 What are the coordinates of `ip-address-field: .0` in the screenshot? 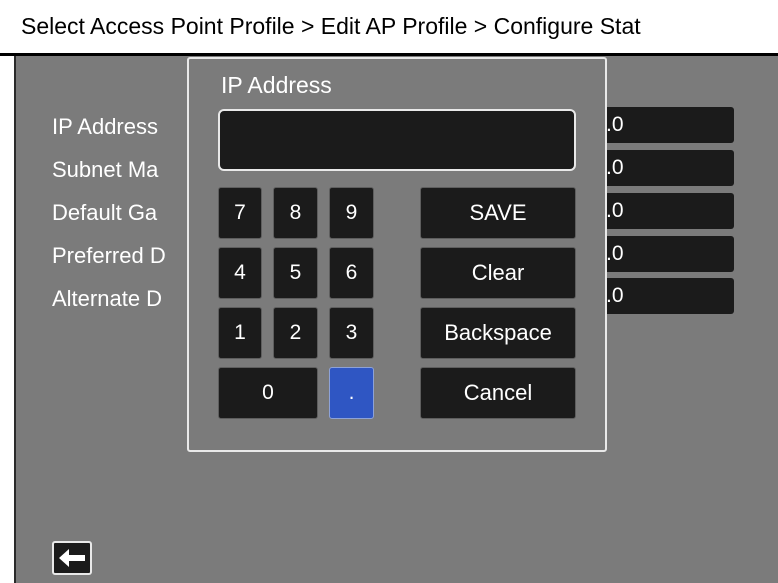 It's located at (668, 125).